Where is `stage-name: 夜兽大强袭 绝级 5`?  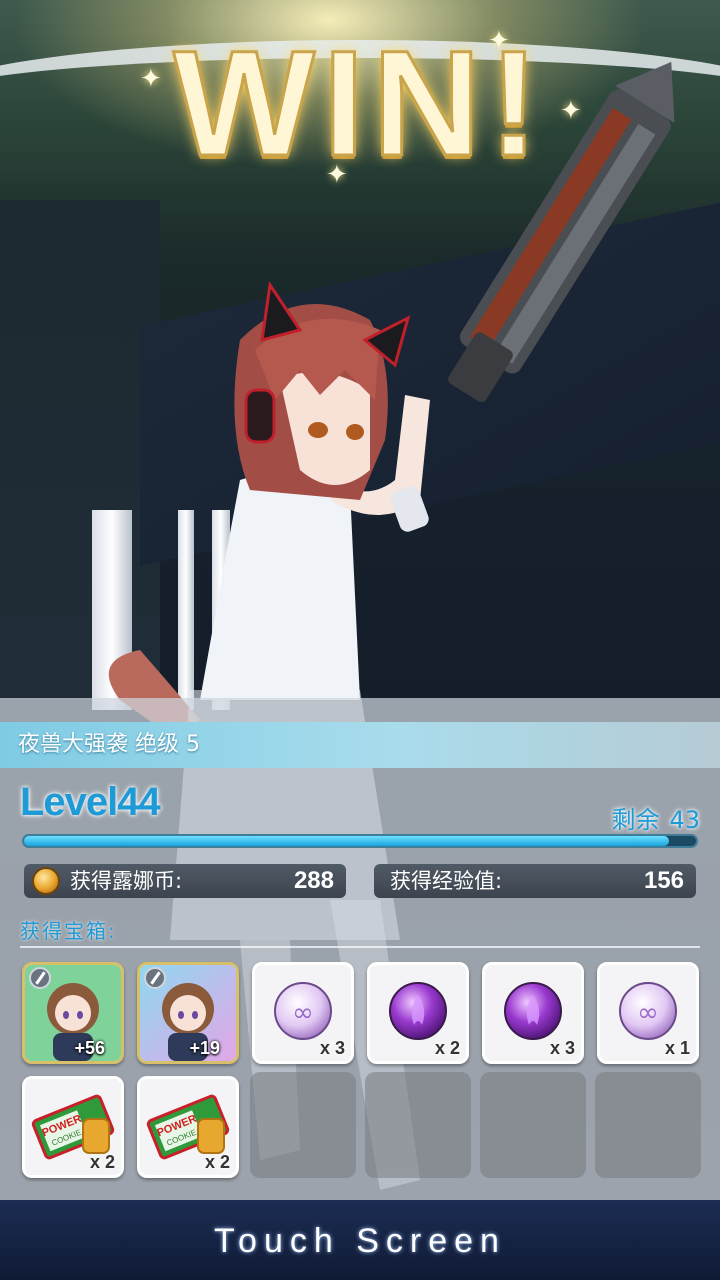 stage-name: 夜兽大强袭 绝级 5 is located at coordinates (360, 745).